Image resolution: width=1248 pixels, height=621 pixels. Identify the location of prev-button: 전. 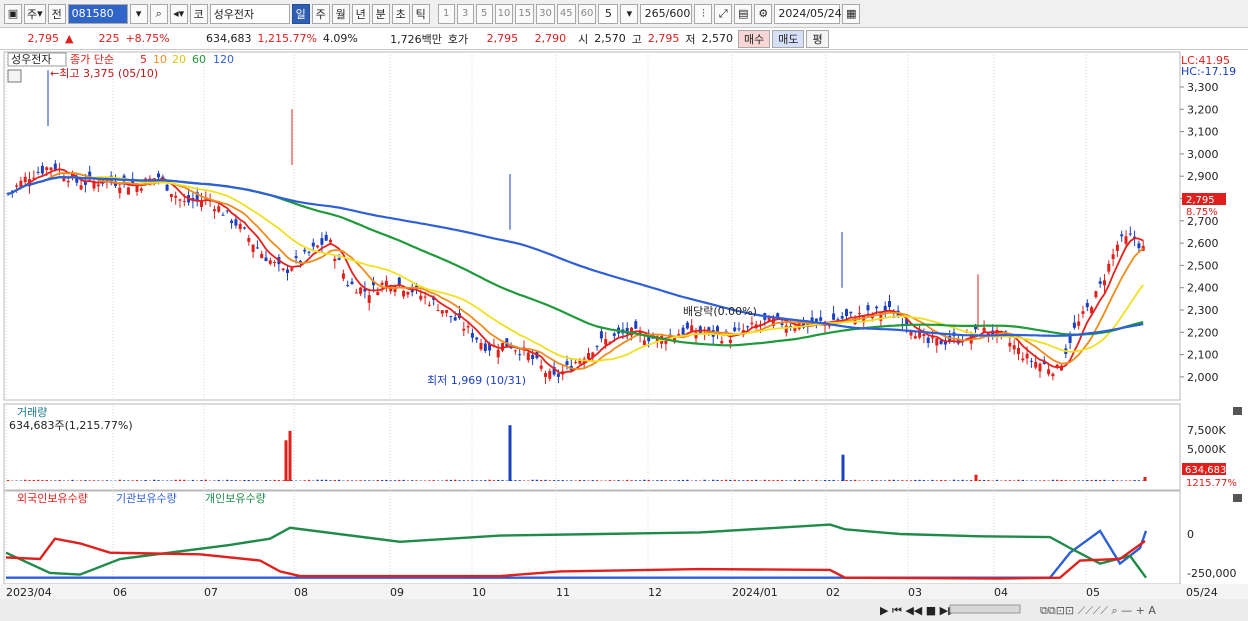
(56, 13).